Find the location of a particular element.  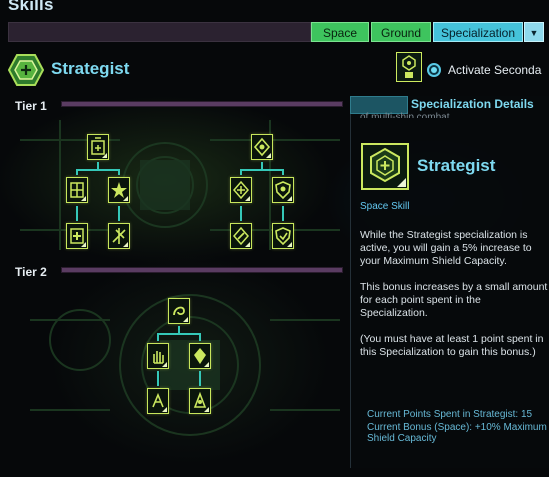

skill-node-shield-grid-icon is located at coordinates (77, 190).